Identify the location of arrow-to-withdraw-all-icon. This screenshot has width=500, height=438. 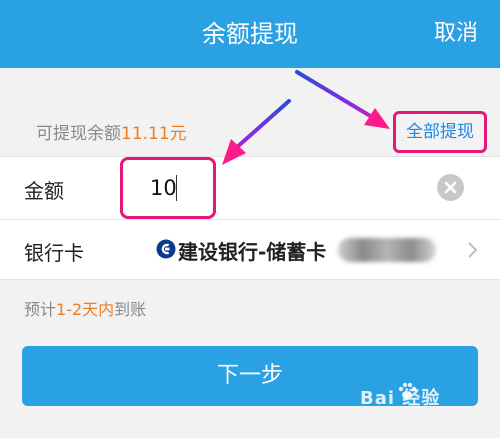
(342, 99).